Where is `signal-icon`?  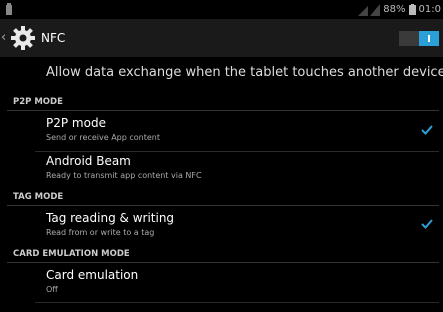
signal-icon is located at coordinates (369, 9).